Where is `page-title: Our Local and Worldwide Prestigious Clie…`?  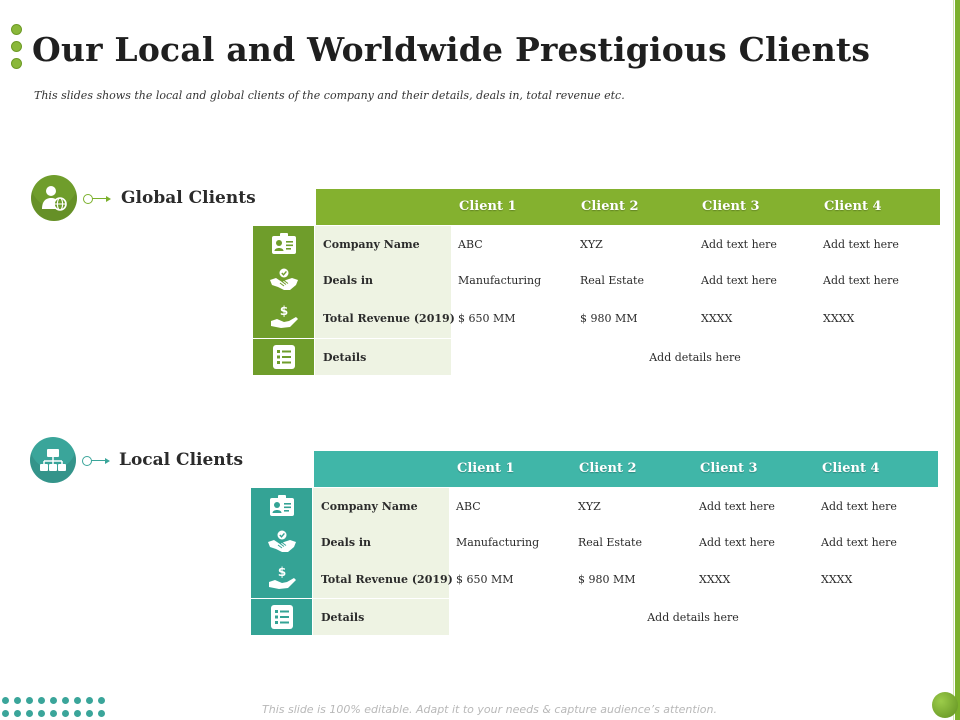 page-title: Our Local and Worldwide Prestigious Clie… is located at coordinates (451, 49).